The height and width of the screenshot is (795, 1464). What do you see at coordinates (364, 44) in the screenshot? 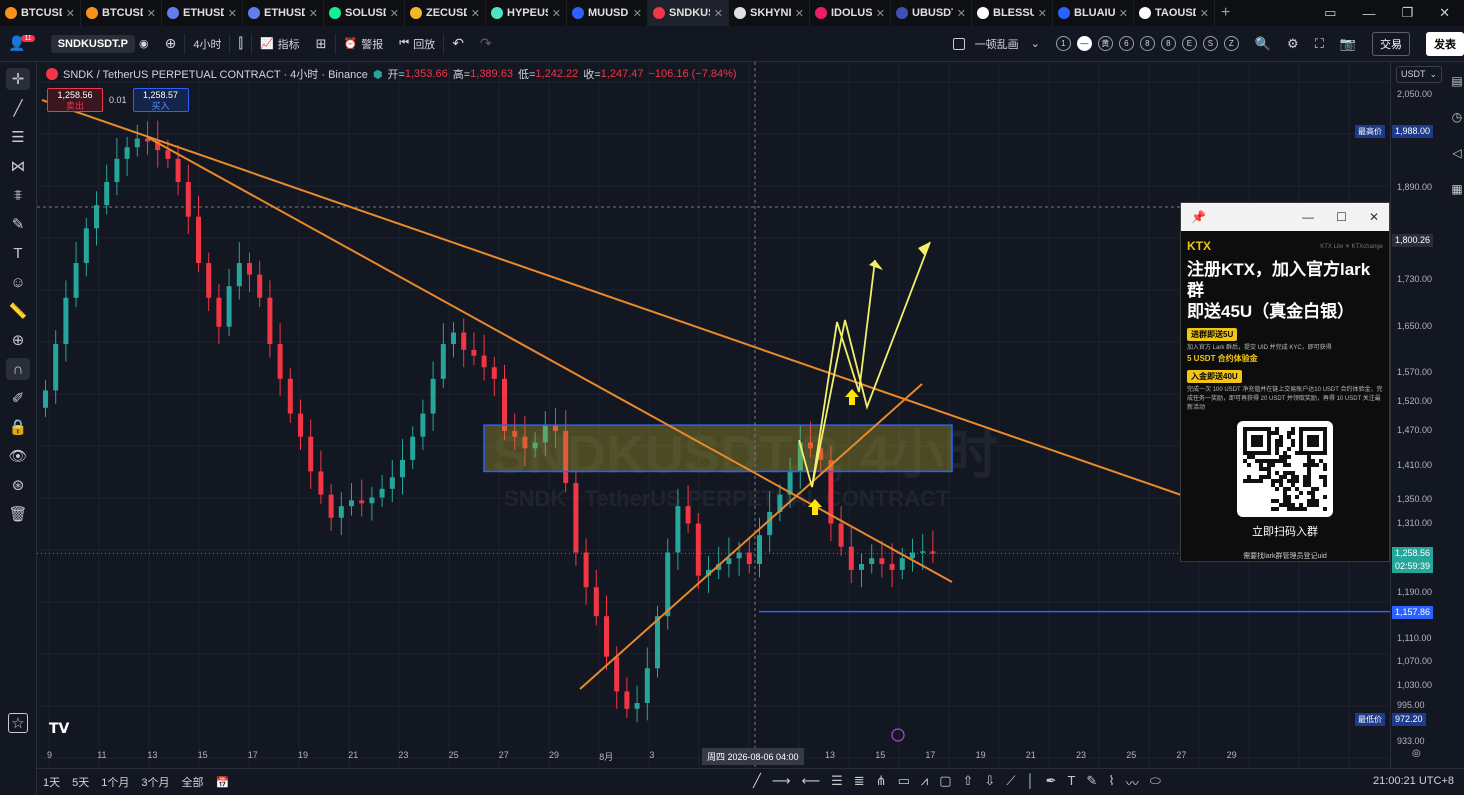
I see `alert-button: ⏰ 警报` at bounding box center [364, 44].